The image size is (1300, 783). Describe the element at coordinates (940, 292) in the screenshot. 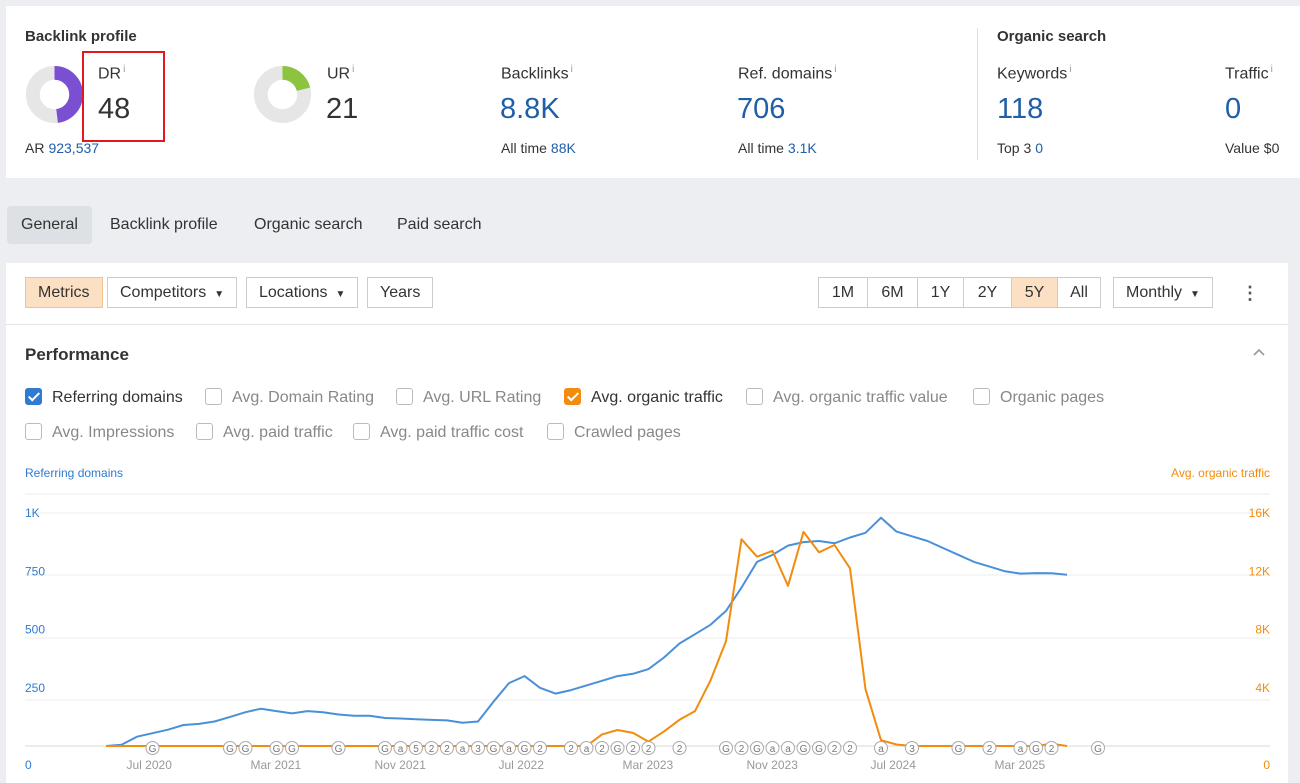

I see `range-1y-button: 1Y` at that location.